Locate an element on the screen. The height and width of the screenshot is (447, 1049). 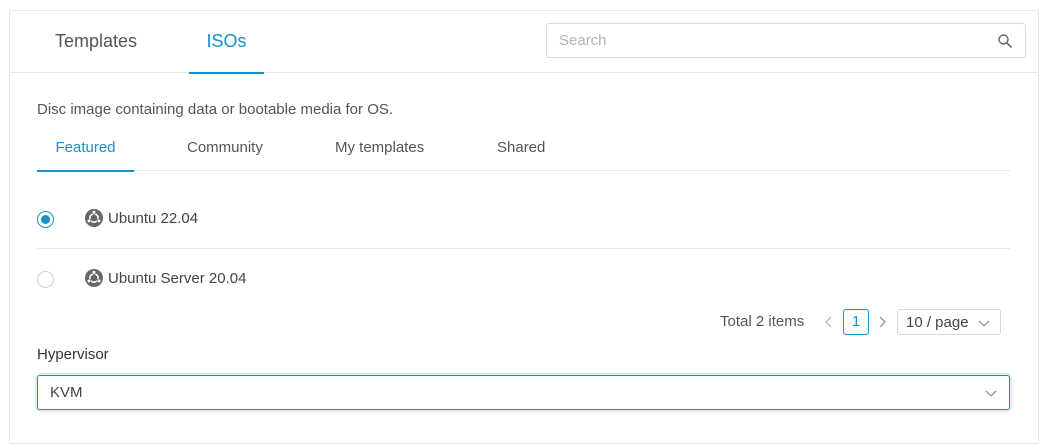
chevron-left-icon is located at coordinates (829, 322).